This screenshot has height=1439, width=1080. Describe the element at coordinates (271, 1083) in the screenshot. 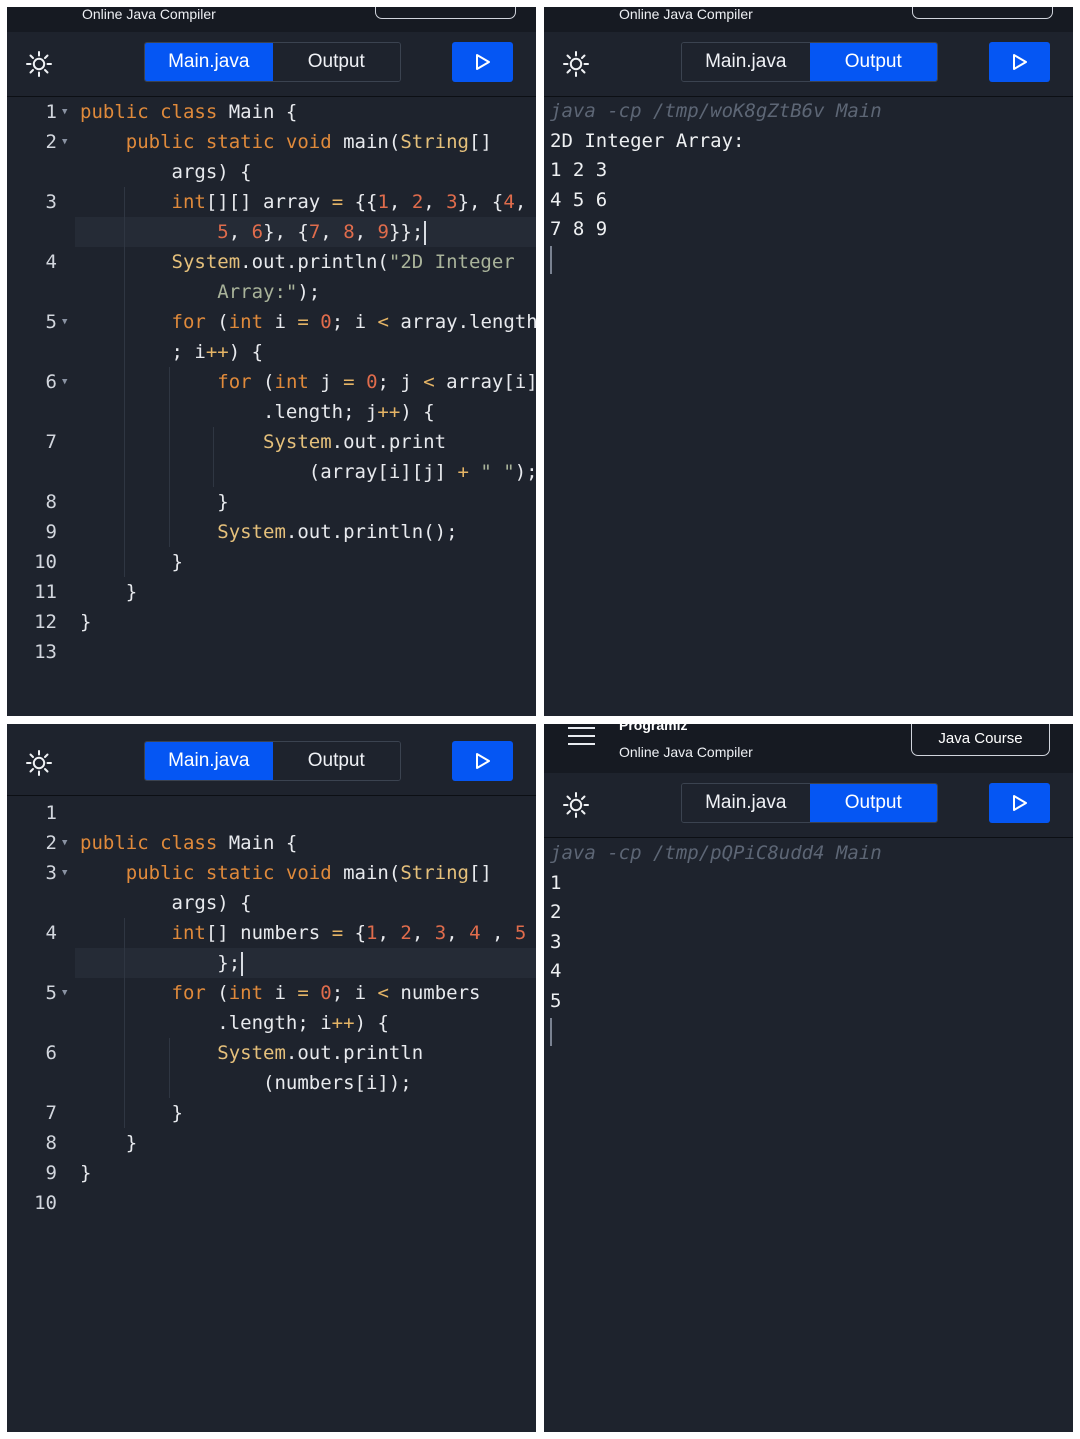

I see `code-line: (numbers[i]);` at that location.